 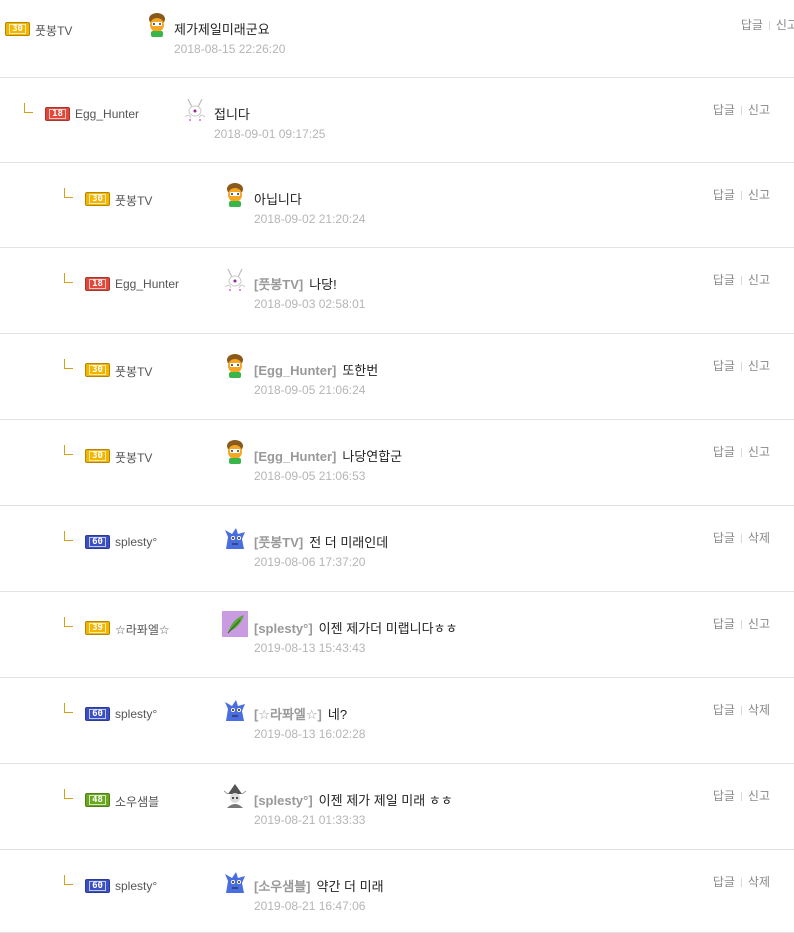 What do you see at coordinates (310, 219) in the screenshot?
I see `comment-timestamp: 2018-09-02 21:20:24` at bounding box center [310, 219].